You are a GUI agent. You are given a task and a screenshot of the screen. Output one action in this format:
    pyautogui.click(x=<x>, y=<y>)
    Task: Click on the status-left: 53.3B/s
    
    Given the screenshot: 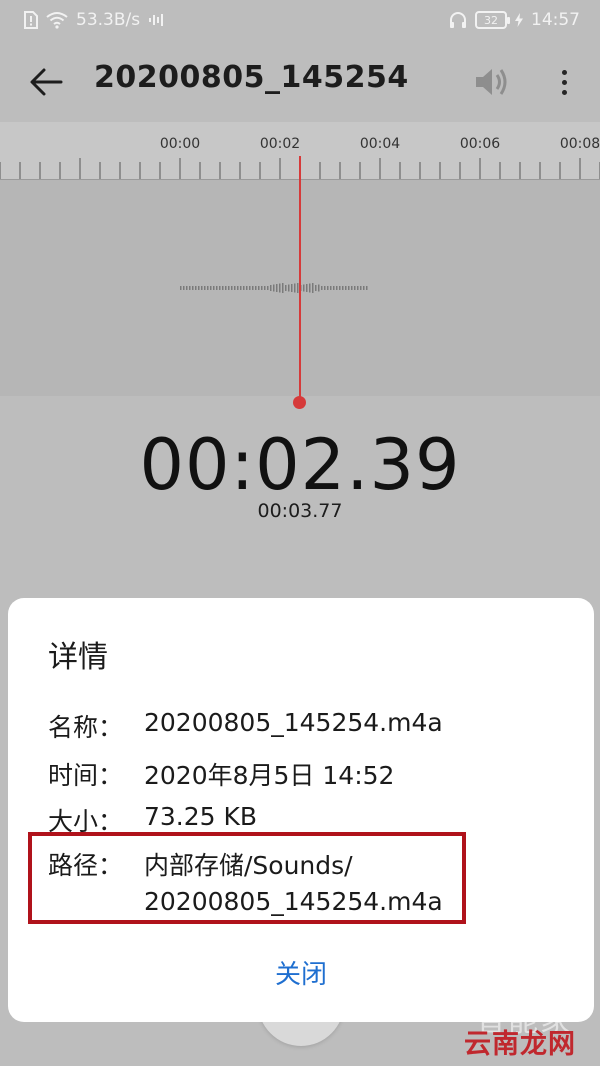 What is the action you would take?
    pyautogui.click(x=95, y=20)
    